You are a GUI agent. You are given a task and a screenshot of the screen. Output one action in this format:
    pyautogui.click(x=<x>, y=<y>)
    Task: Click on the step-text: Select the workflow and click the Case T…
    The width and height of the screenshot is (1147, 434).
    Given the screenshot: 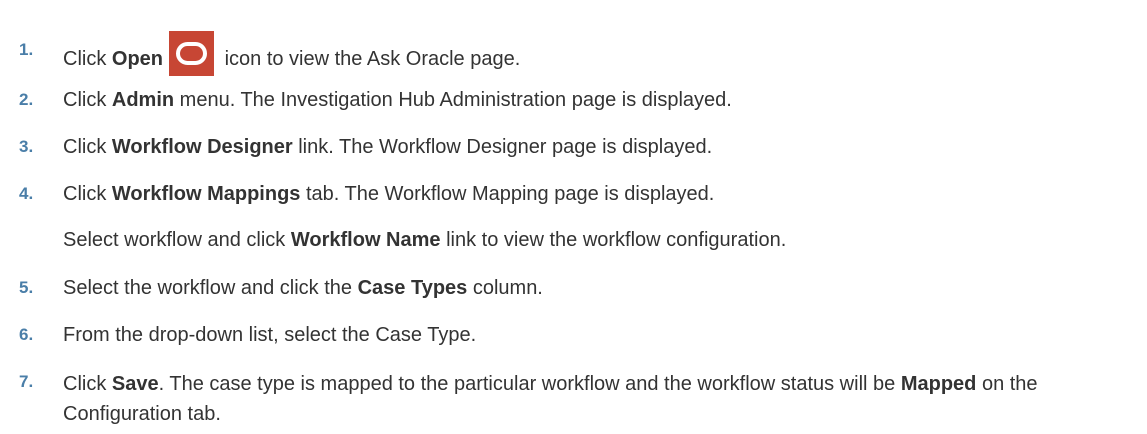 What is the action you would take?
    pyautogui.click(x=303, y=288)
    